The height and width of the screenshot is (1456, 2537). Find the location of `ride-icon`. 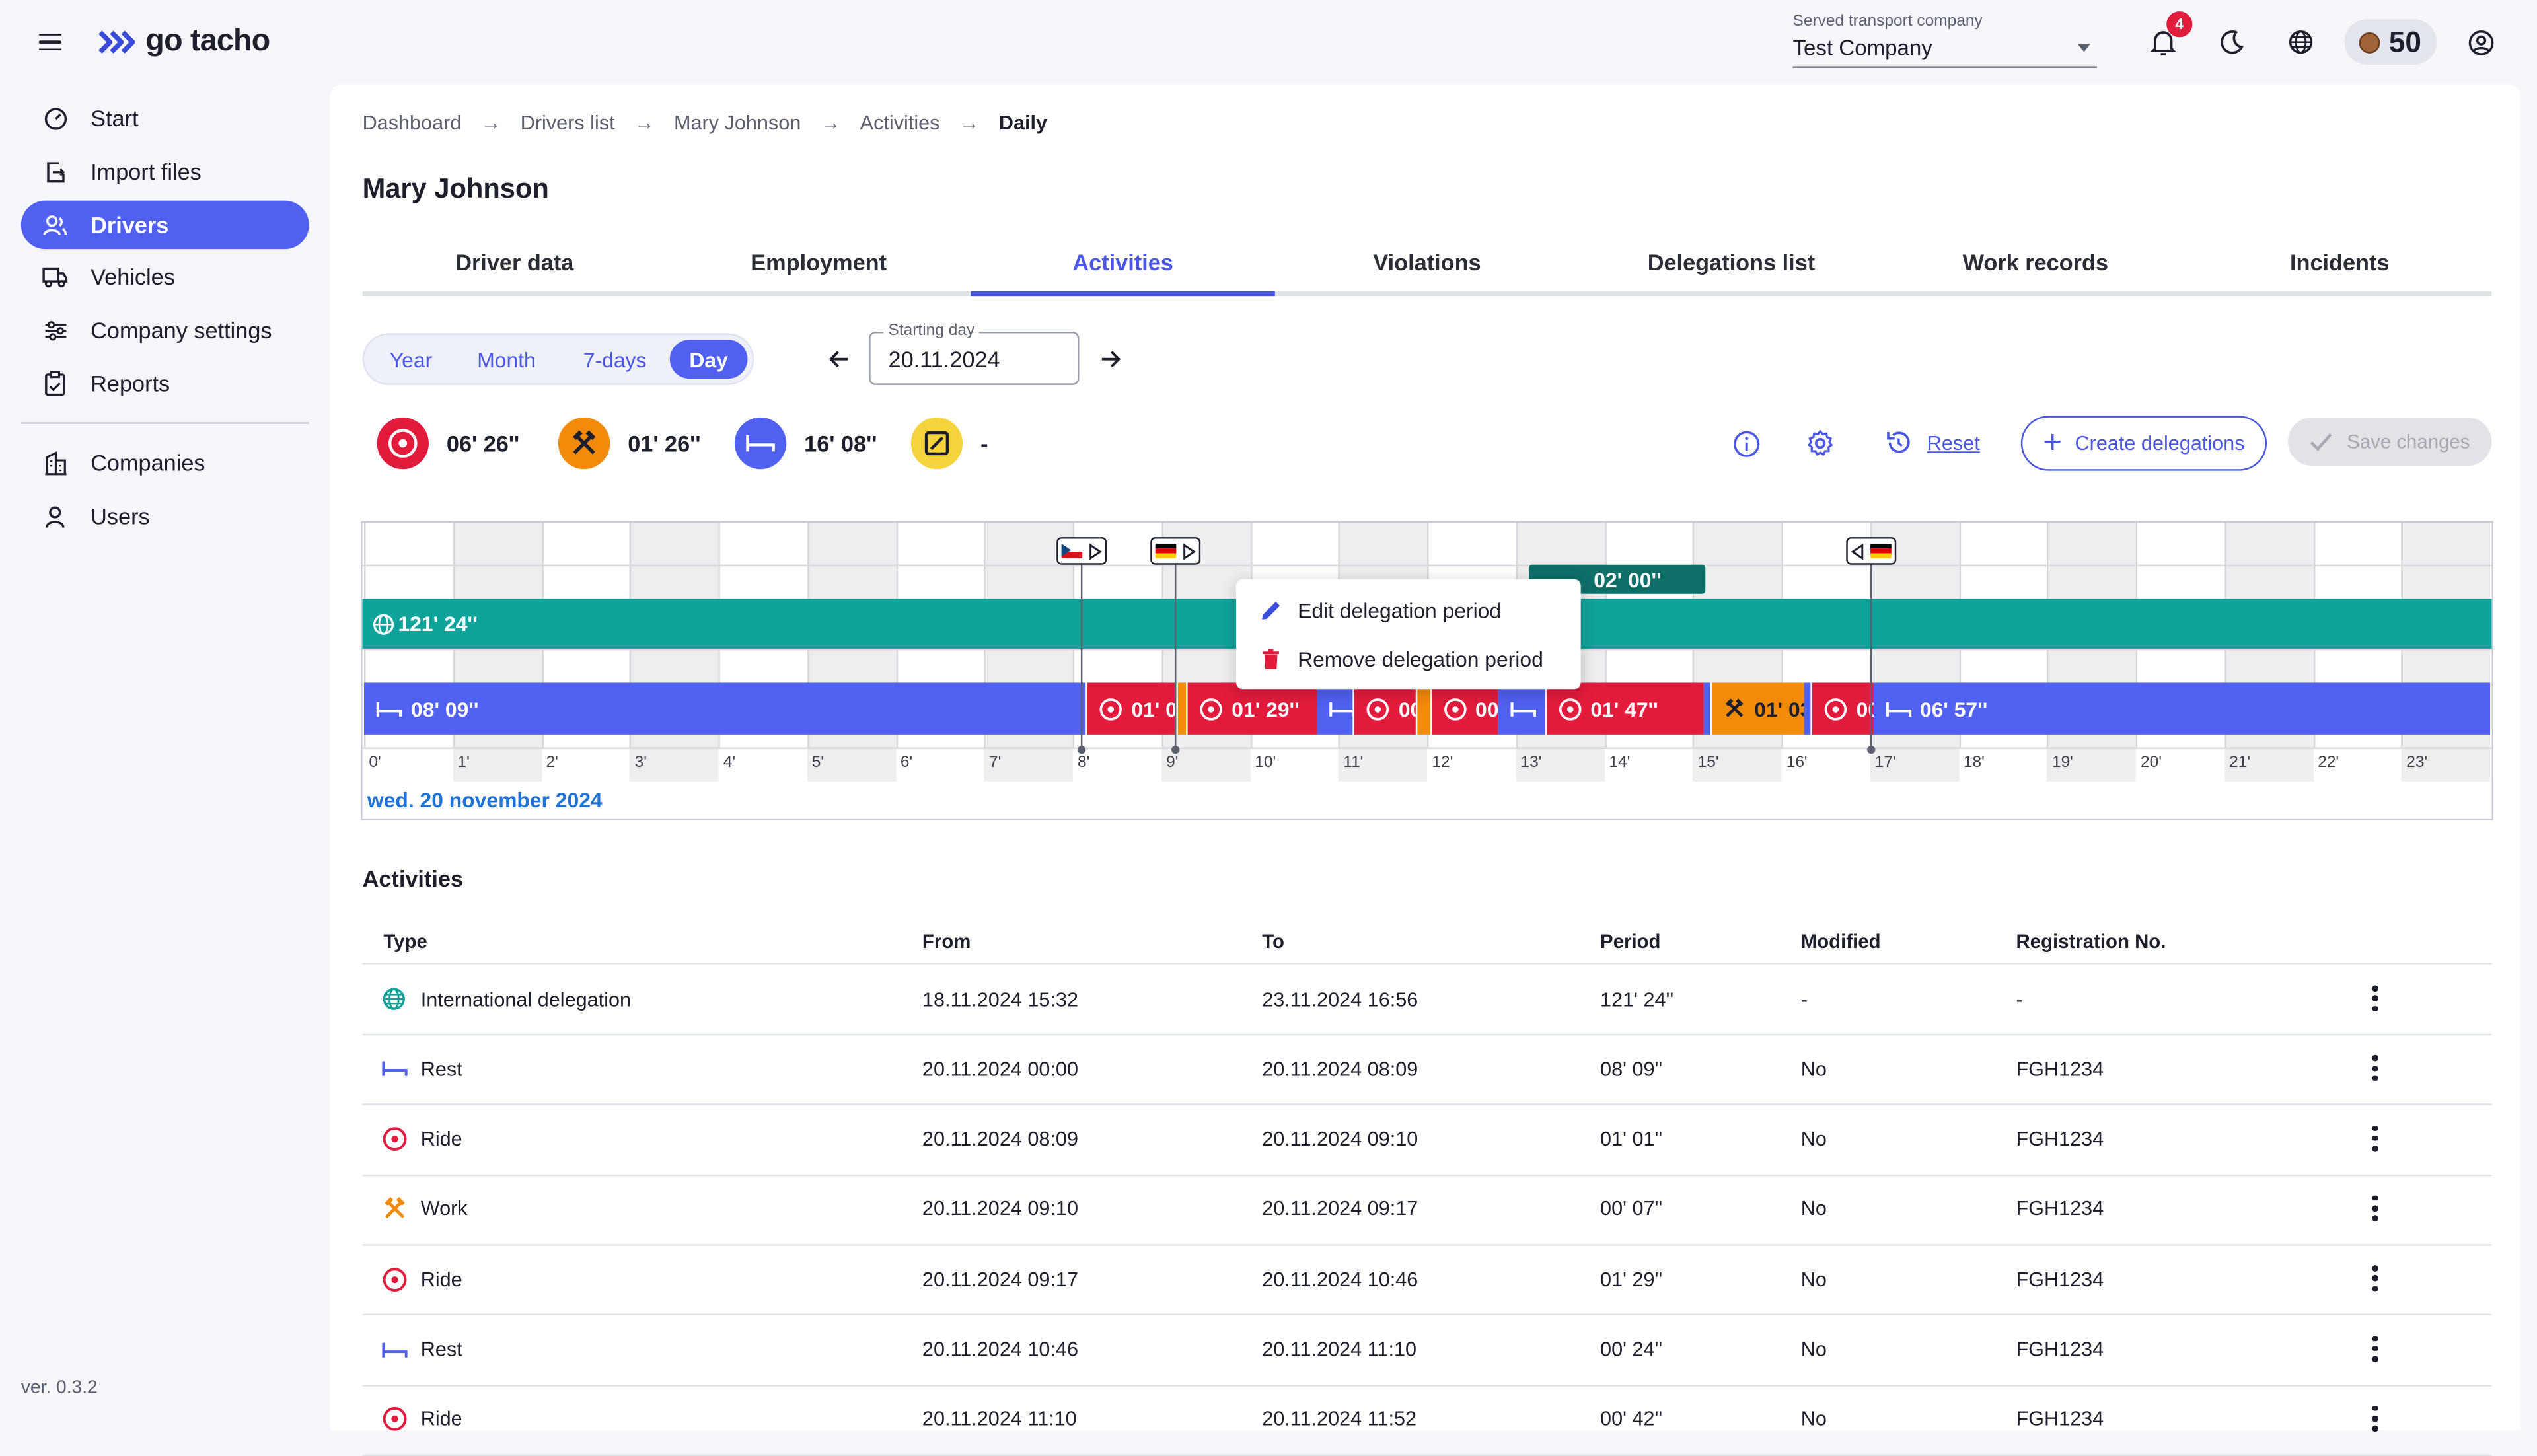

ride-icon is located at coordinates (395, 1419).